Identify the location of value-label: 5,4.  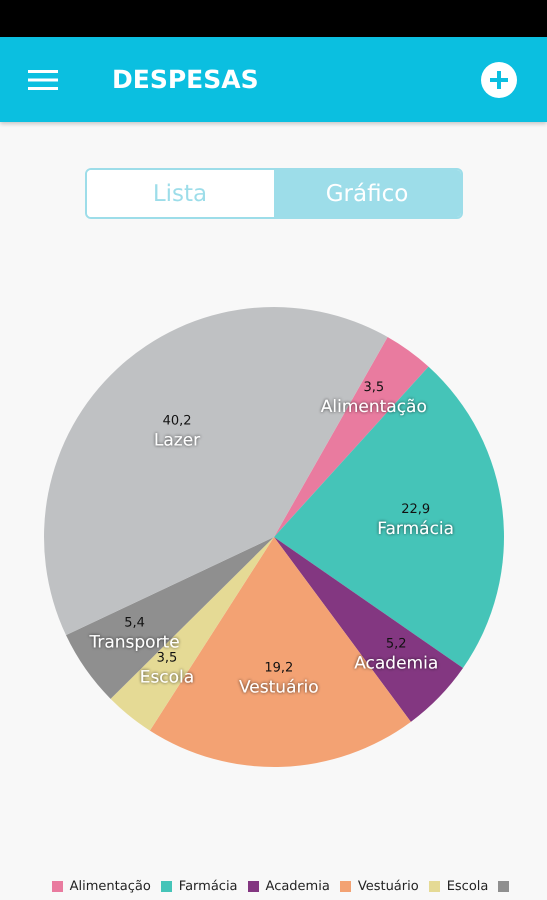
(134, 623).